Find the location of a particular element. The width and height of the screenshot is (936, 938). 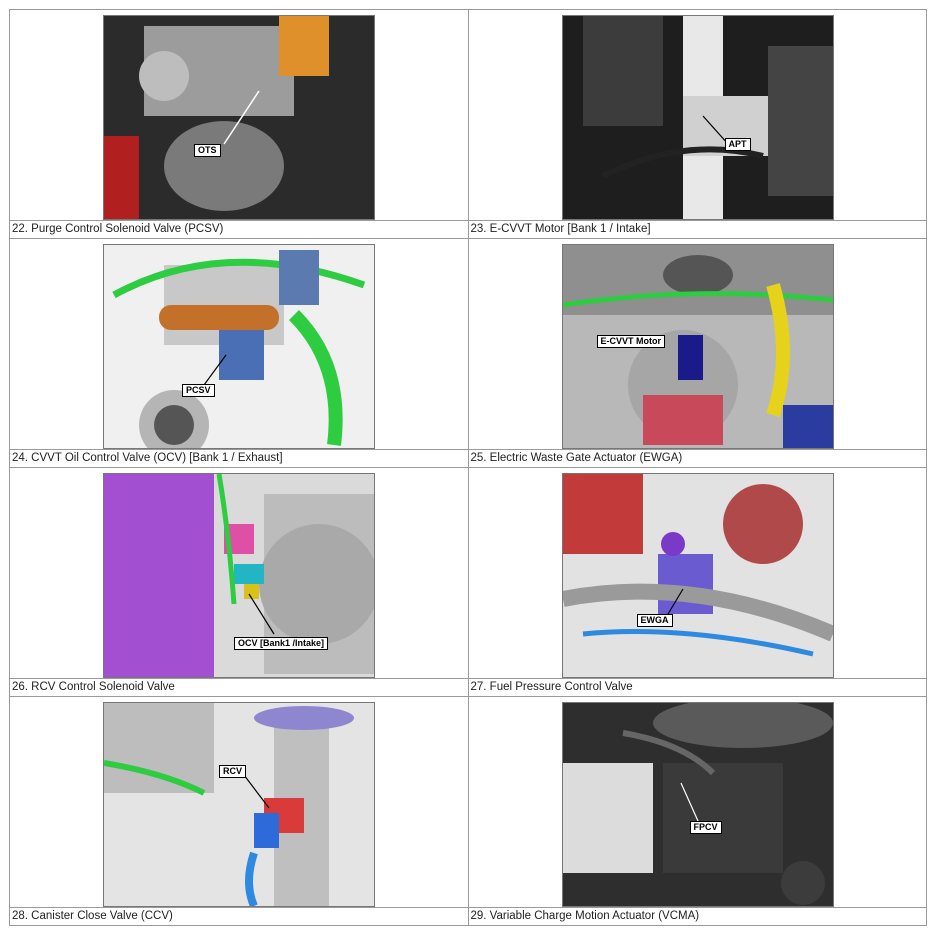

caption-cell: 23. E-CVVT Motor [Bank 1 / Intake] is located at coordinates (697, 229).